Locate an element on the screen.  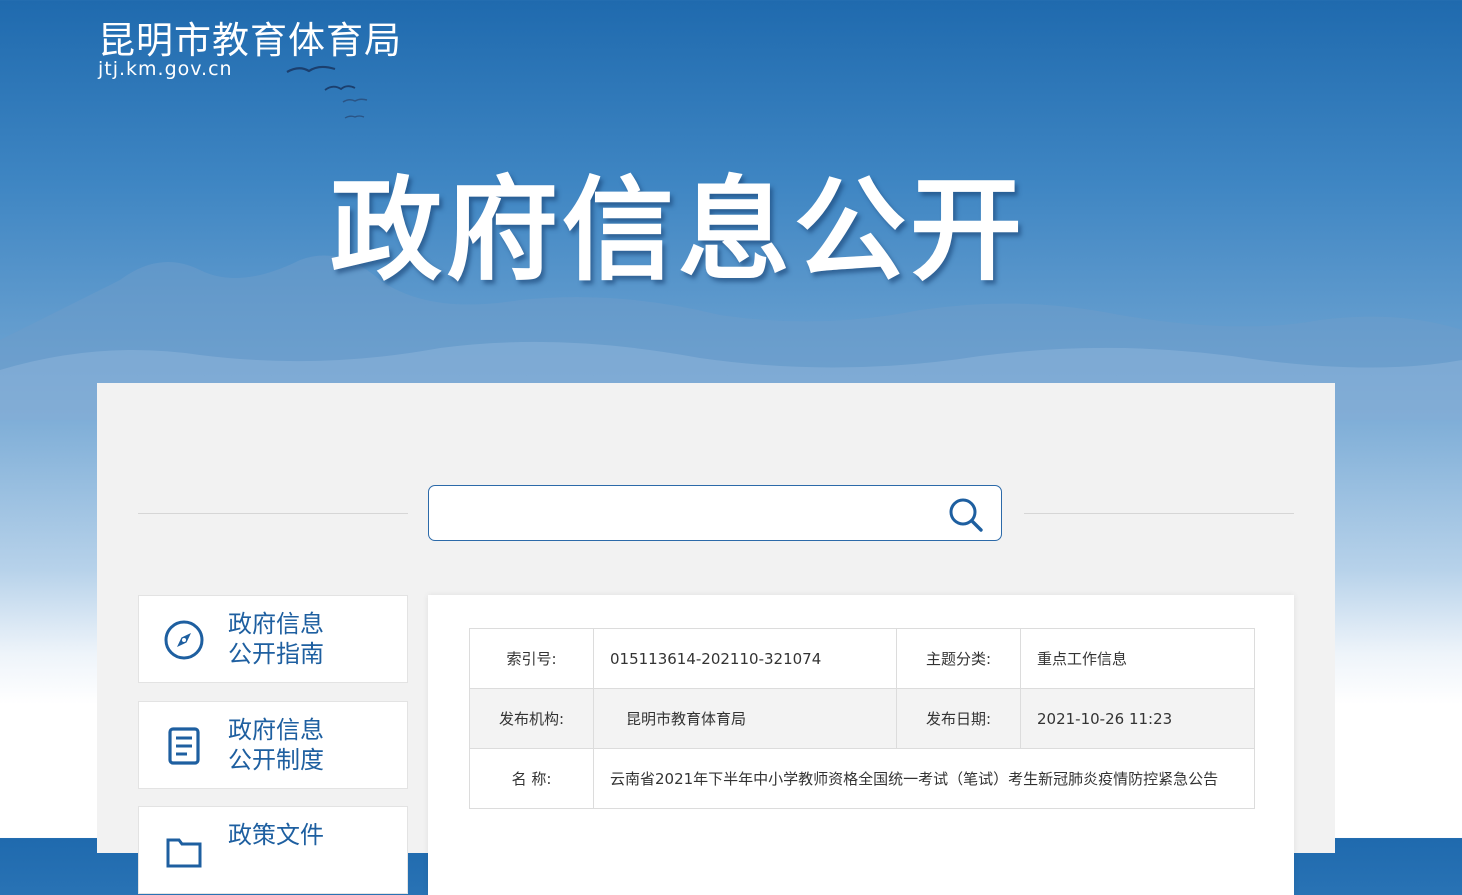
site-title: 昆明市教育体育局 is located at coordinates (250, 37).